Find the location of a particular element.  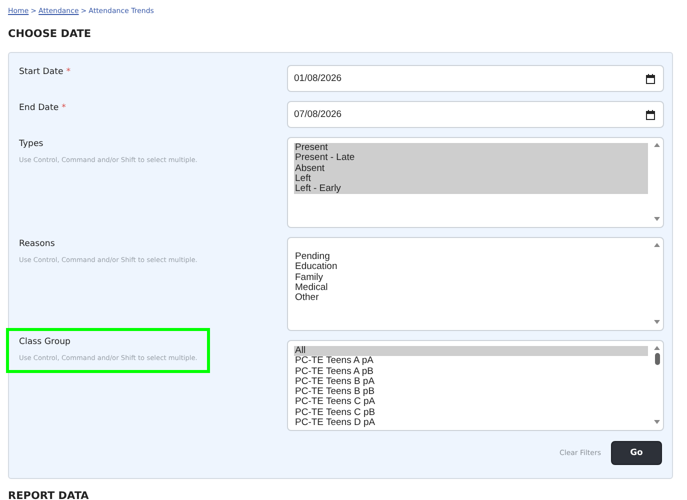

date-field: 01/08/2026 is located at coordinates (475, 78).